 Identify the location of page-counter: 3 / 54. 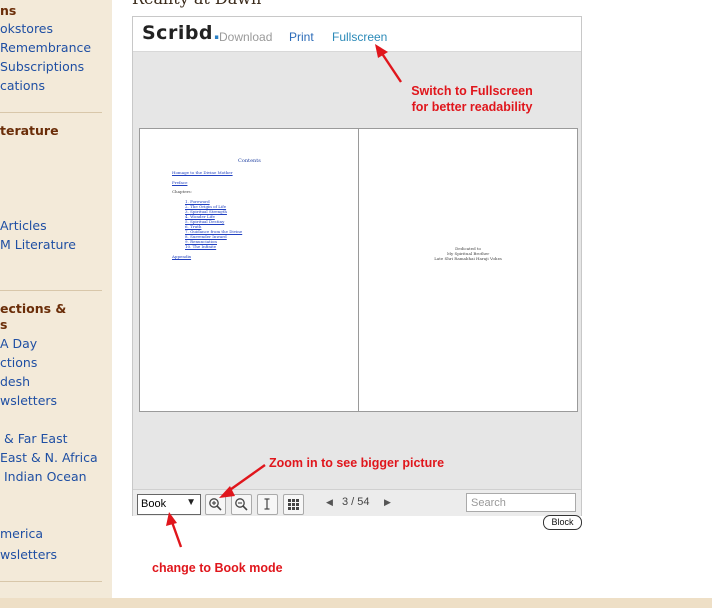
(356, 502).